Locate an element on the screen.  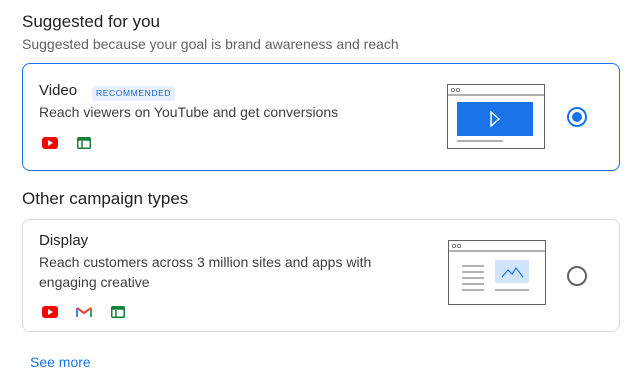
gmail-icon is located at coordinates (84, 312).